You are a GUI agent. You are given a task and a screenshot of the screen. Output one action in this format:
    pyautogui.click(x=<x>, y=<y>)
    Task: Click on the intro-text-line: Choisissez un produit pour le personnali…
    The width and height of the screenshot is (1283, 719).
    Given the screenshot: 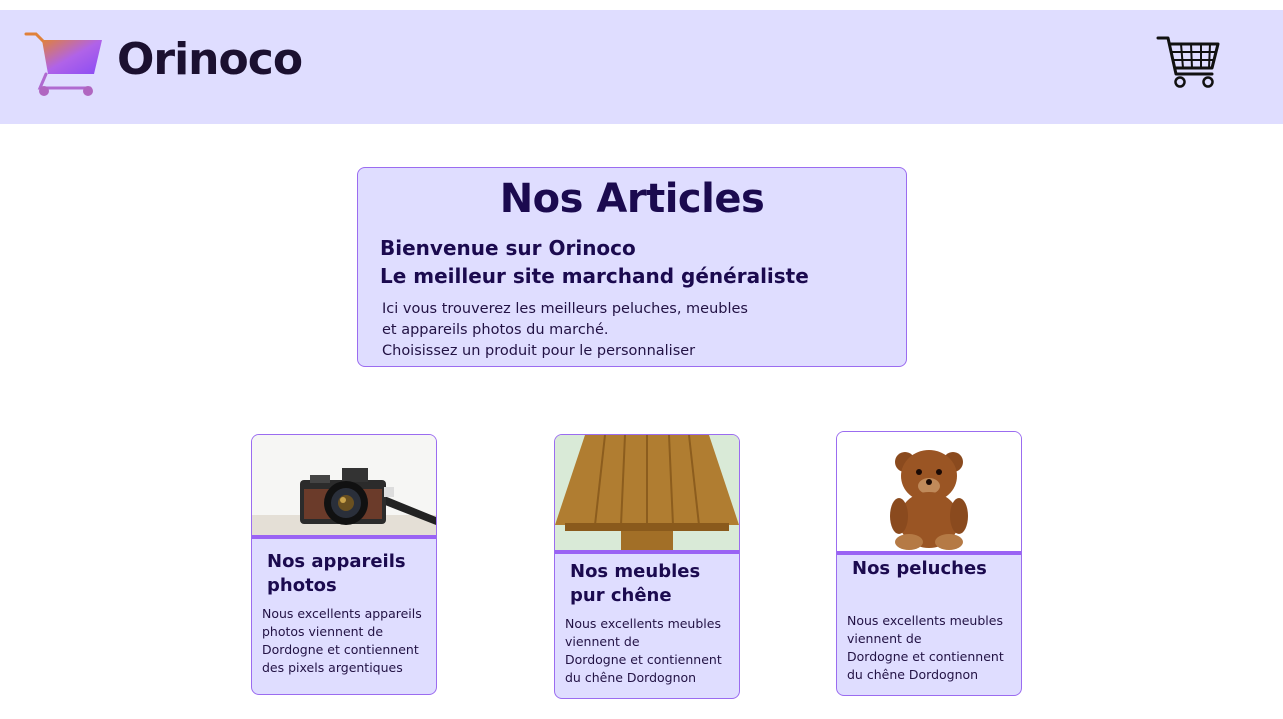 What is the action you would take?
    pyautogui.click(x=539, y=351)
    